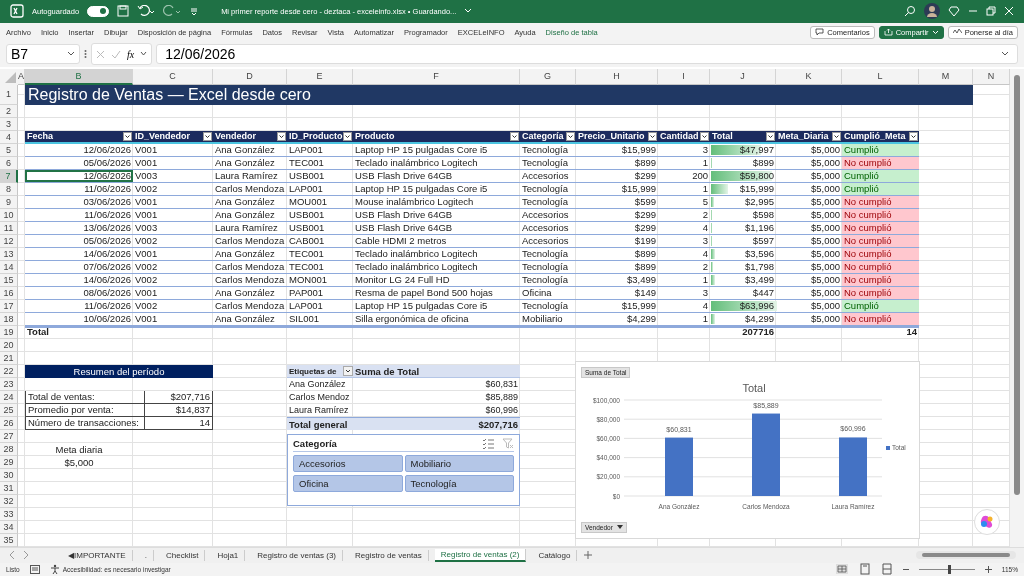 This screenshot has height=576, width=1024. I want to click on undo-icon, so click(146, 11).